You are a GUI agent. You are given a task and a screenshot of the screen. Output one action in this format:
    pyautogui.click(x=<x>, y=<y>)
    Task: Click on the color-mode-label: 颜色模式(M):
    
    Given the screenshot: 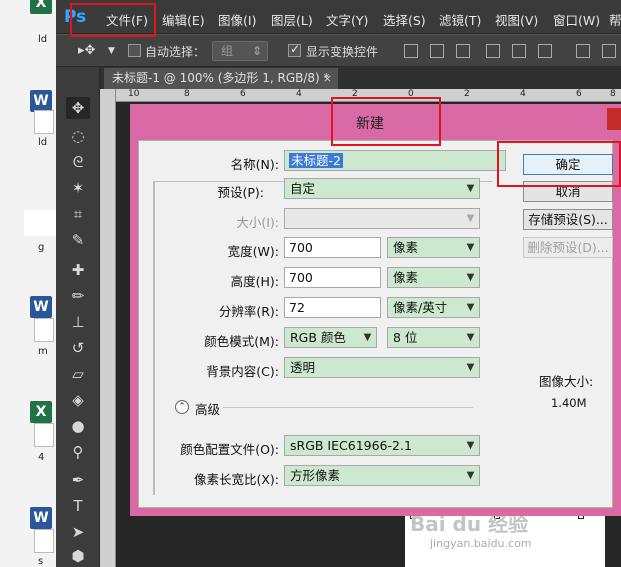 What is the action you would take?
    pyautogui.click(x=241, y=341)
    